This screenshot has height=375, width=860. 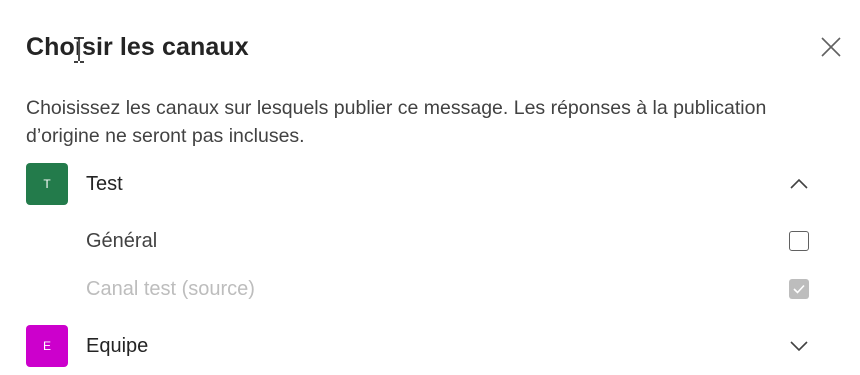 I want to click on team-row-test: T Test, so click(x=430, y=185).